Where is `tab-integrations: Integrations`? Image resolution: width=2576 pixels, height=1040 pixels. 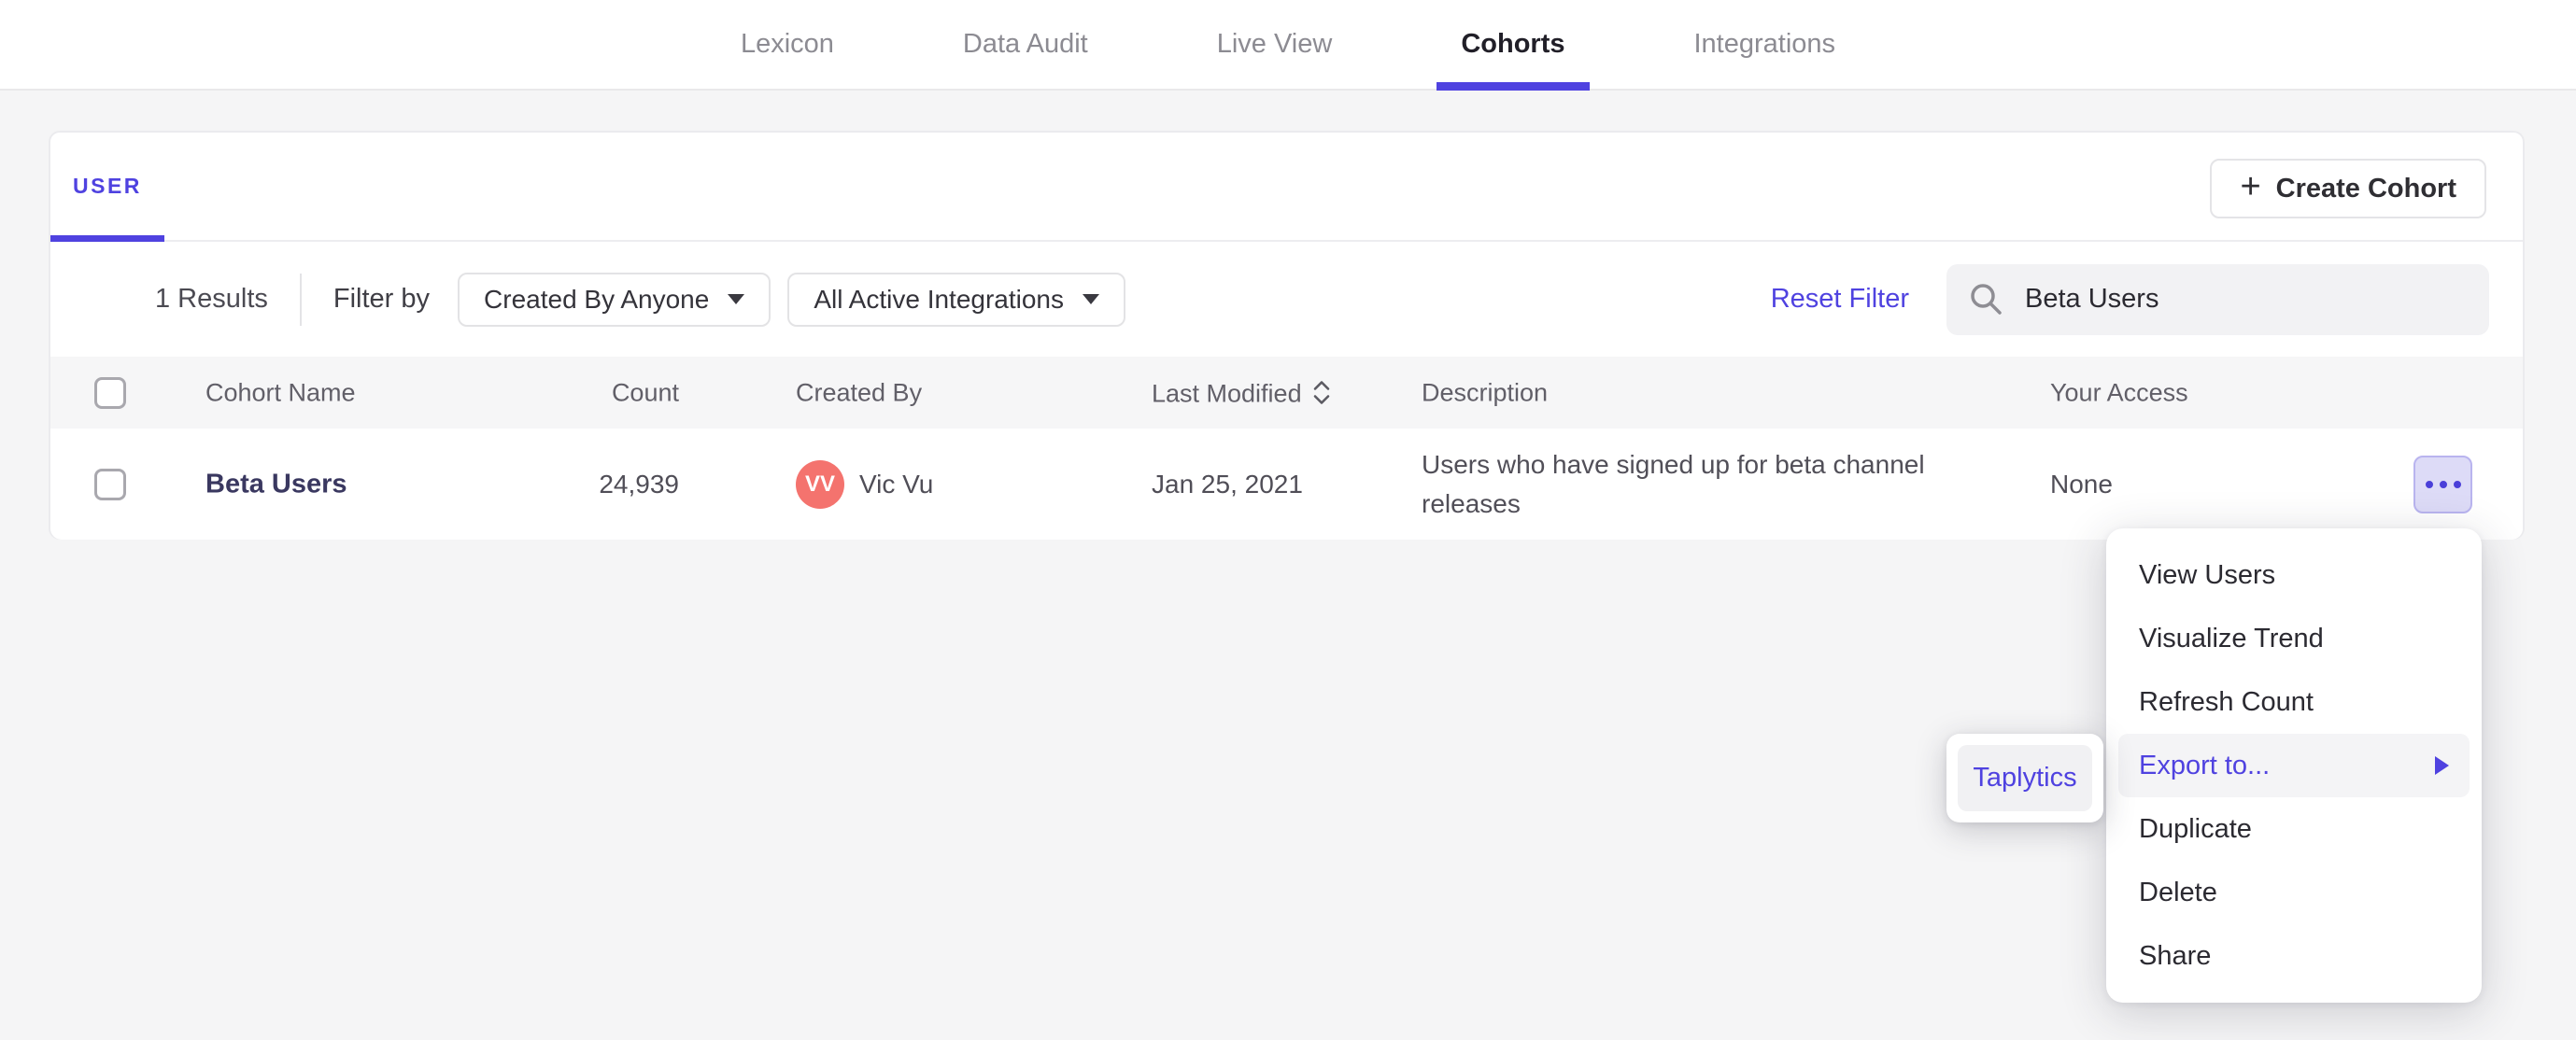
tab-integrations: Integrations is located at coordinates (1765, 44).